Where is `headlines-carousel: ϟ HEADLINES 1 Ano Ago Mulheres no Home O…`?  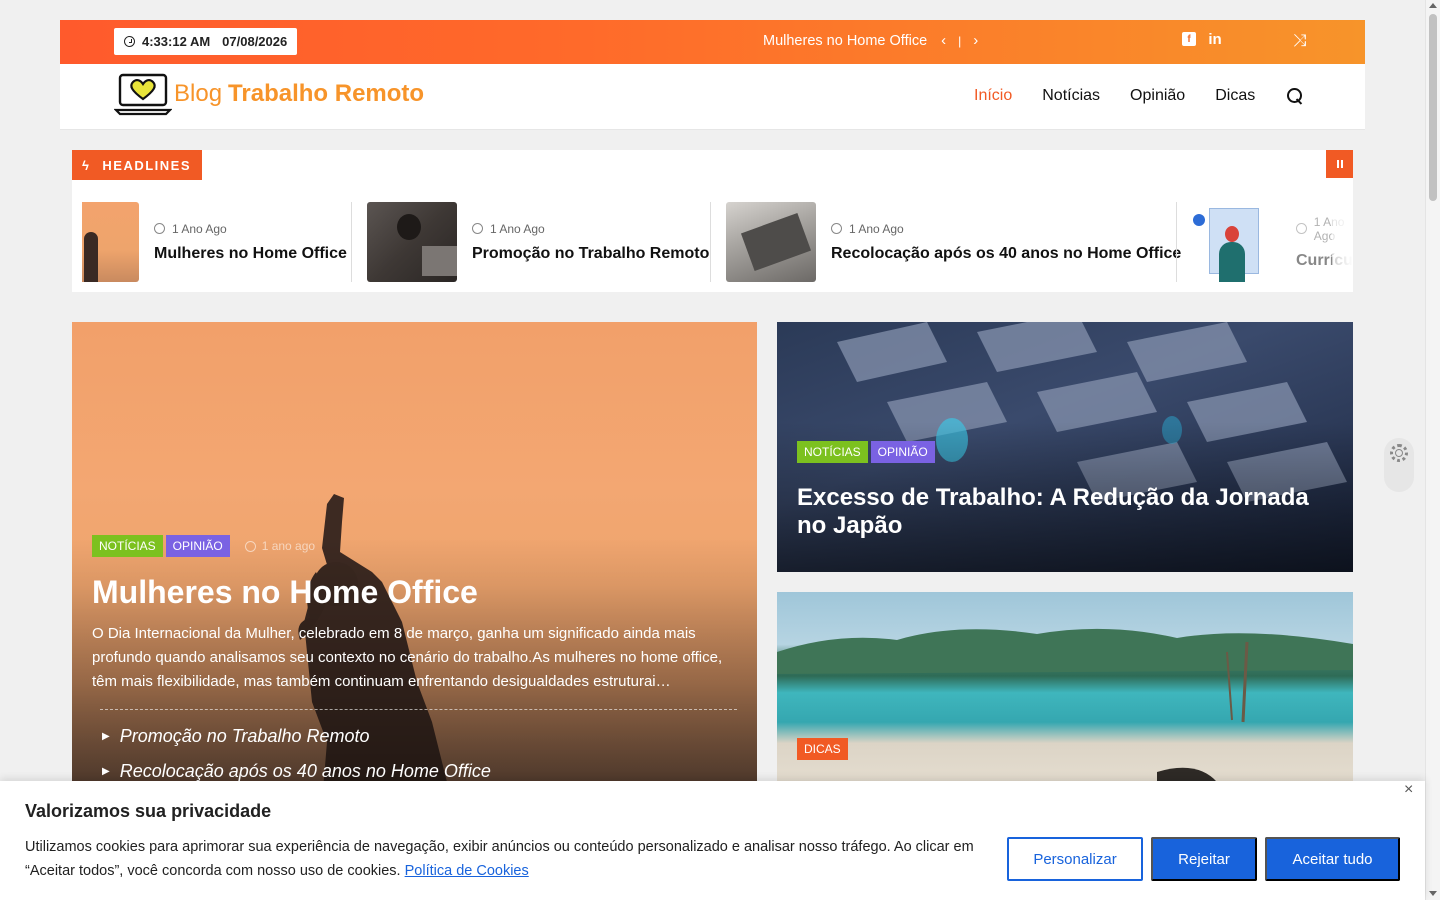
headlines-carousel: ϟ HEADLINES 1 Ano Ago Mulheres no Home O… is located at coordinates (712, 221).